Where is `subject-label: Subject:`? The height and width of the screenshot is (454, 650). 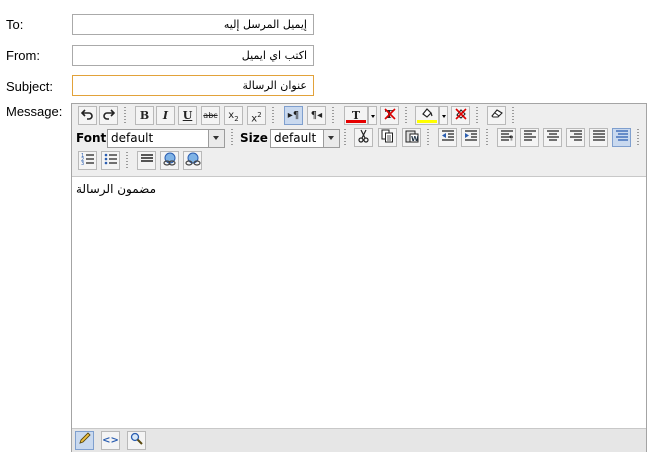 subject-label: Subject: is located at coordinates (29, 86).